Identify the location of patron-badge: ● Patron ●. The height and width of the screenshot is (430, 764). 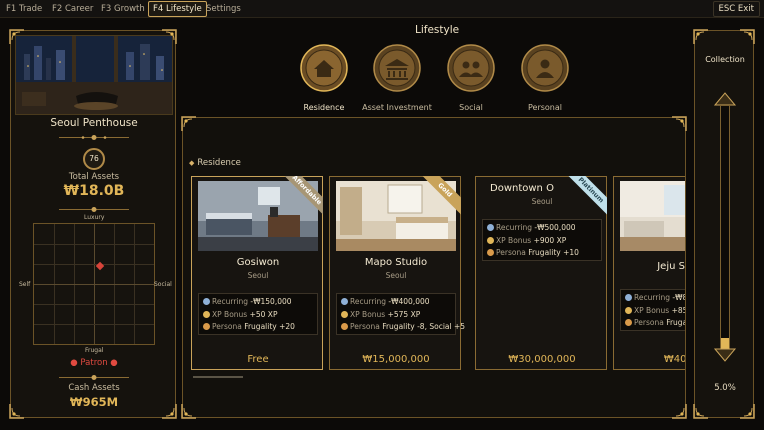
(94, 363).